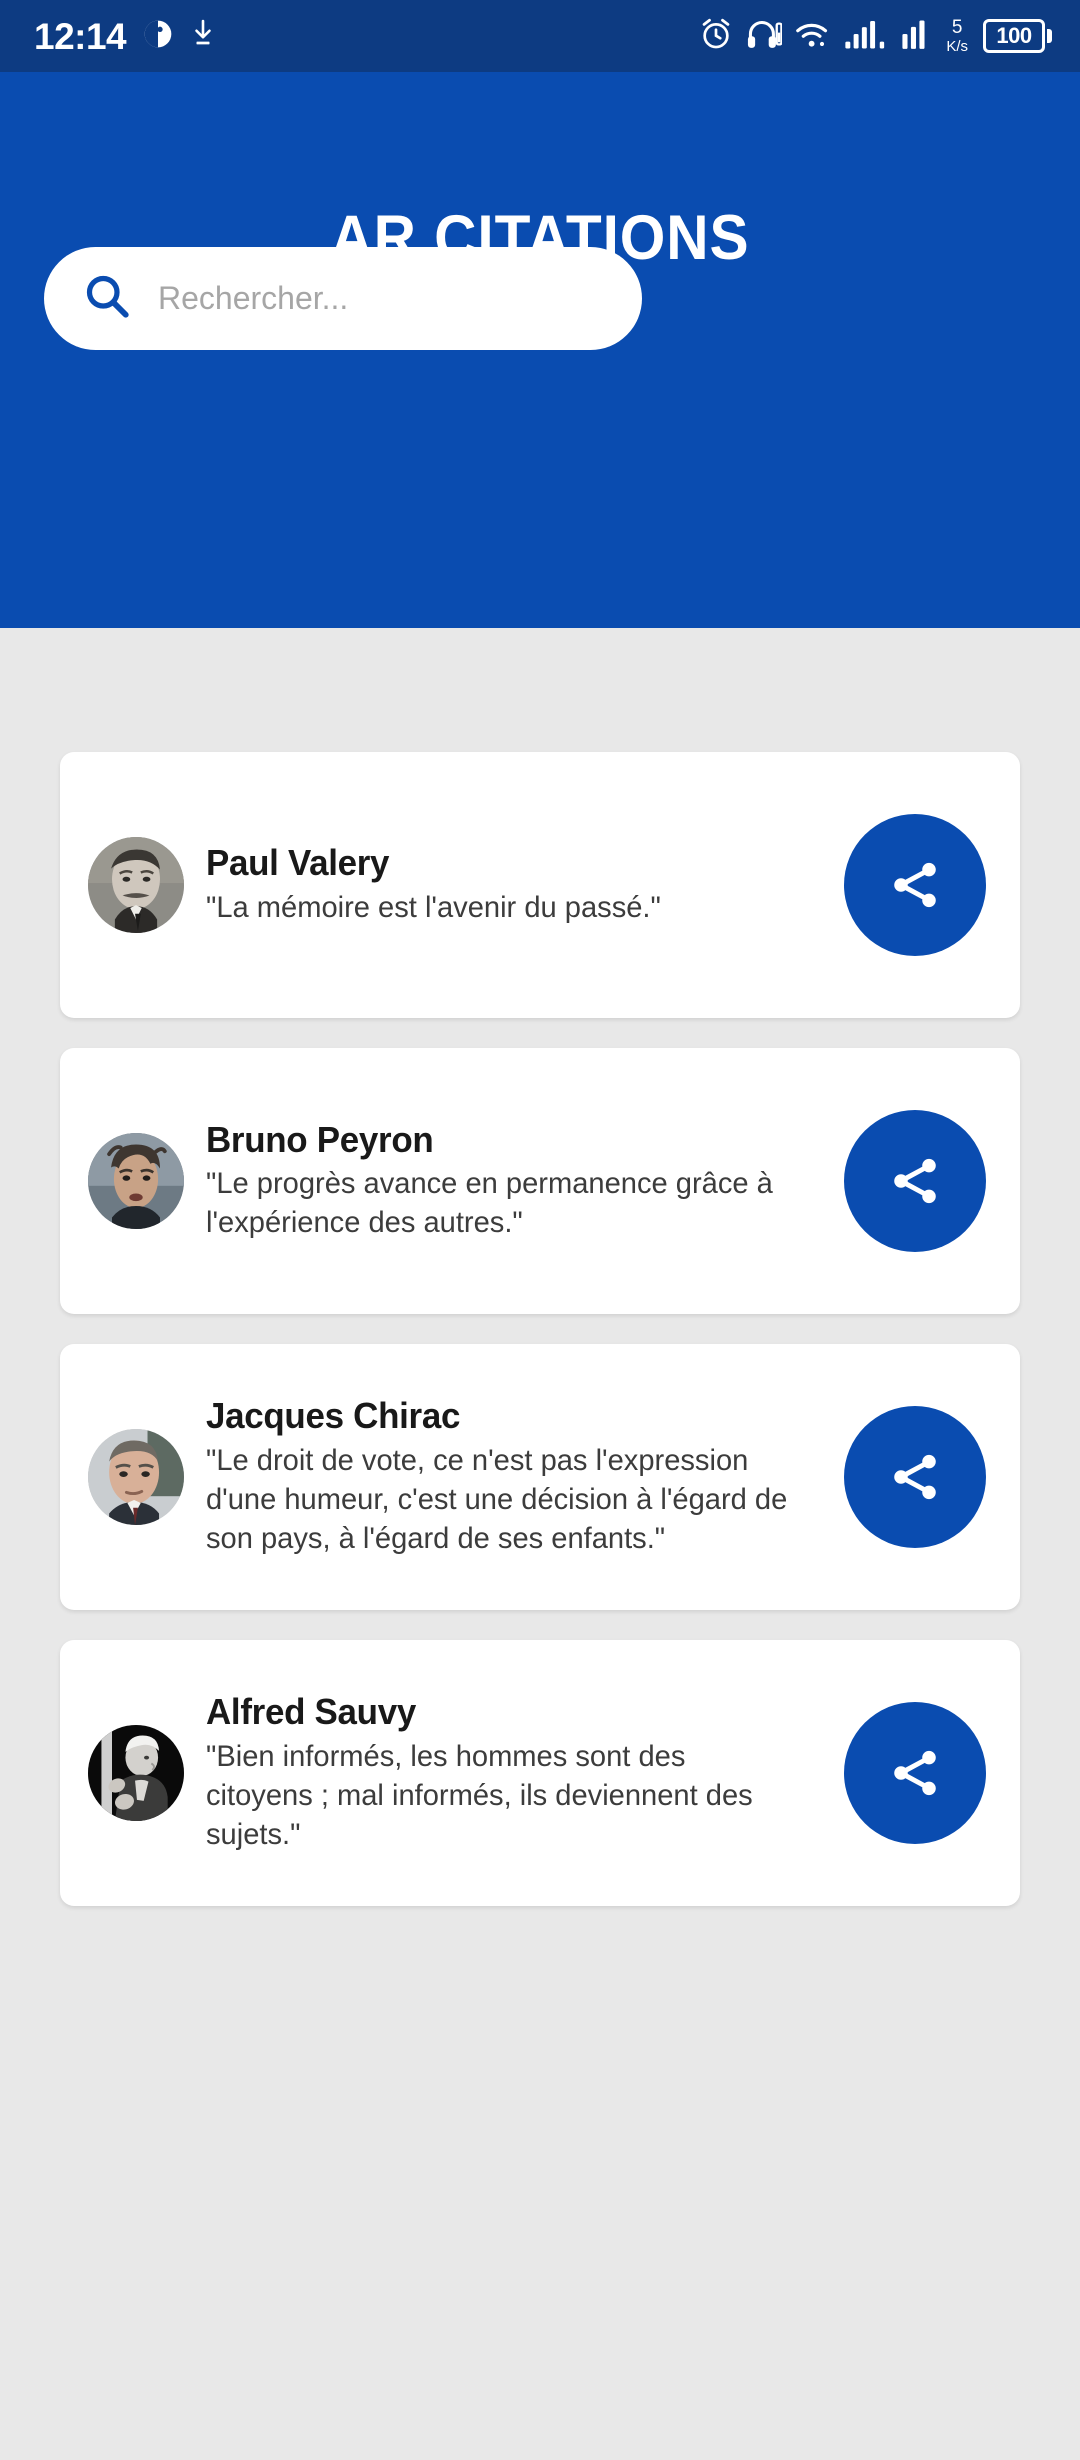  What do you see at coordinates (311, 1712) in the screenshot?
I see `author-name: Alfred Sauvy` at bounding box center [311, 1712].